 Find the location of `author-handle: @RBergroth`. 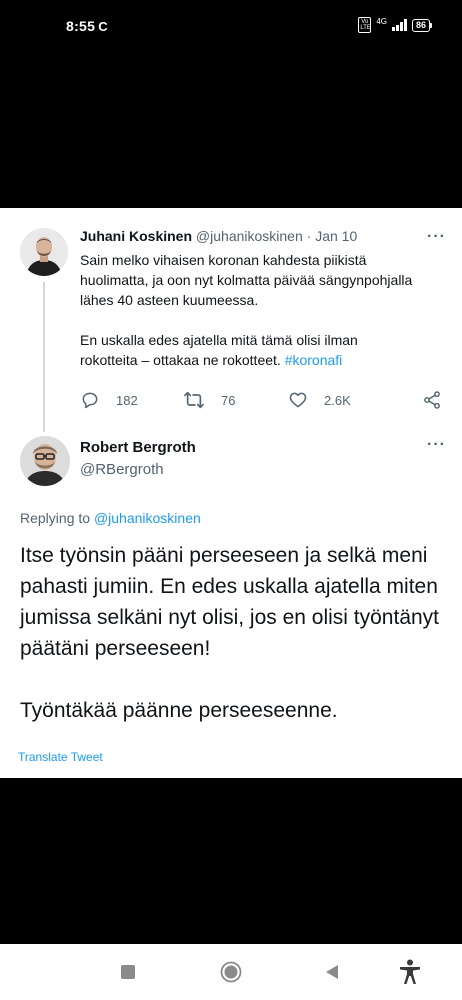

author-handle: @RBergroth is located at coordinates (122, 469).